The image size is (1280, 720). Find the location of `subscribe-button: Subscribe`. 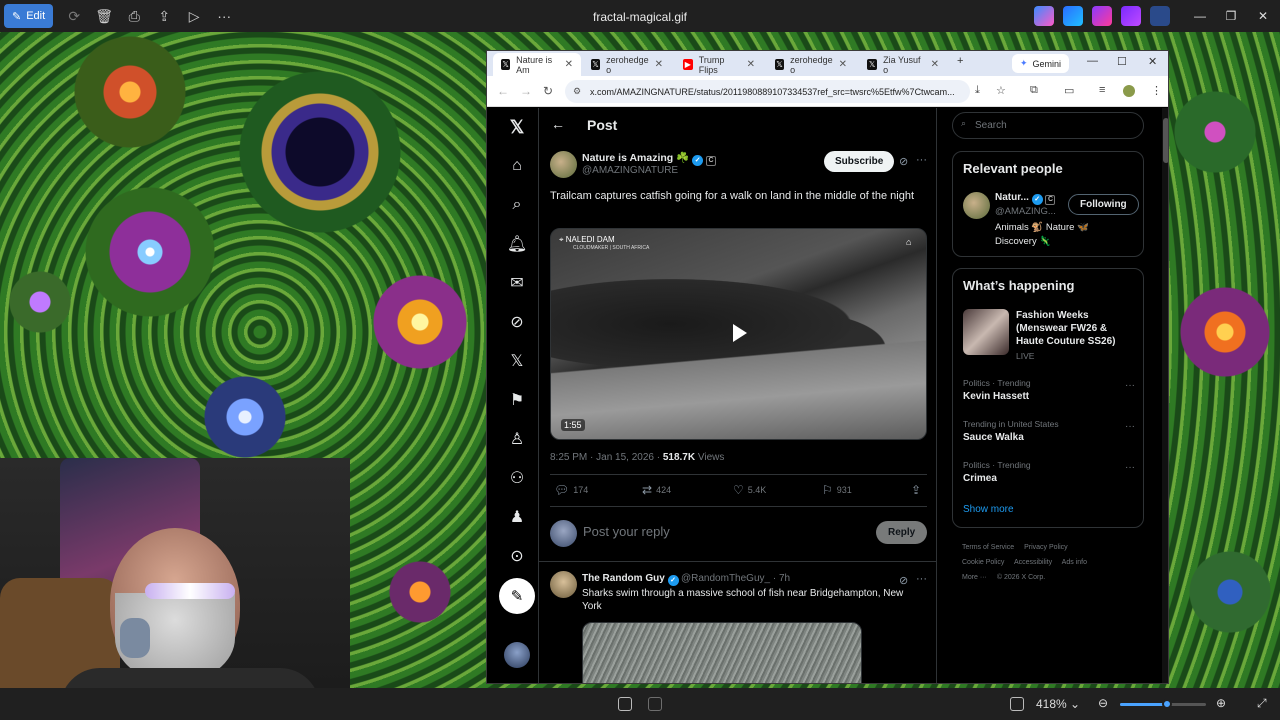

subscribe-button: Subscribe is located at coordinates (859, 161).